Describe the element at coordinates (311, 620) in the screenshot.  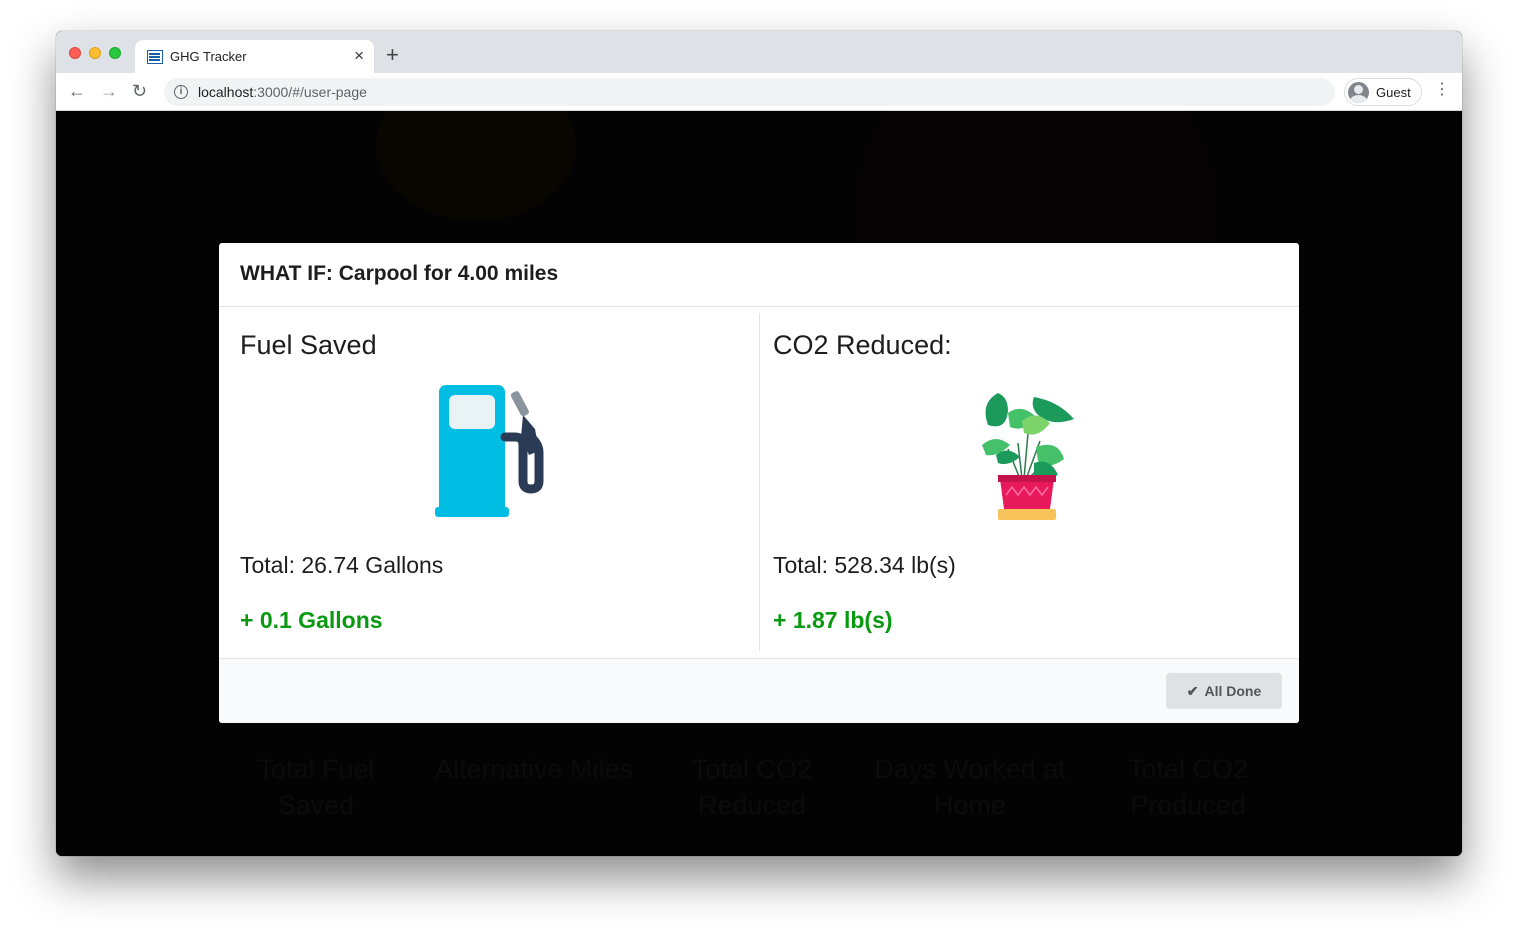
I see `fuel-delta: + 0.1 Gallons` at that location.